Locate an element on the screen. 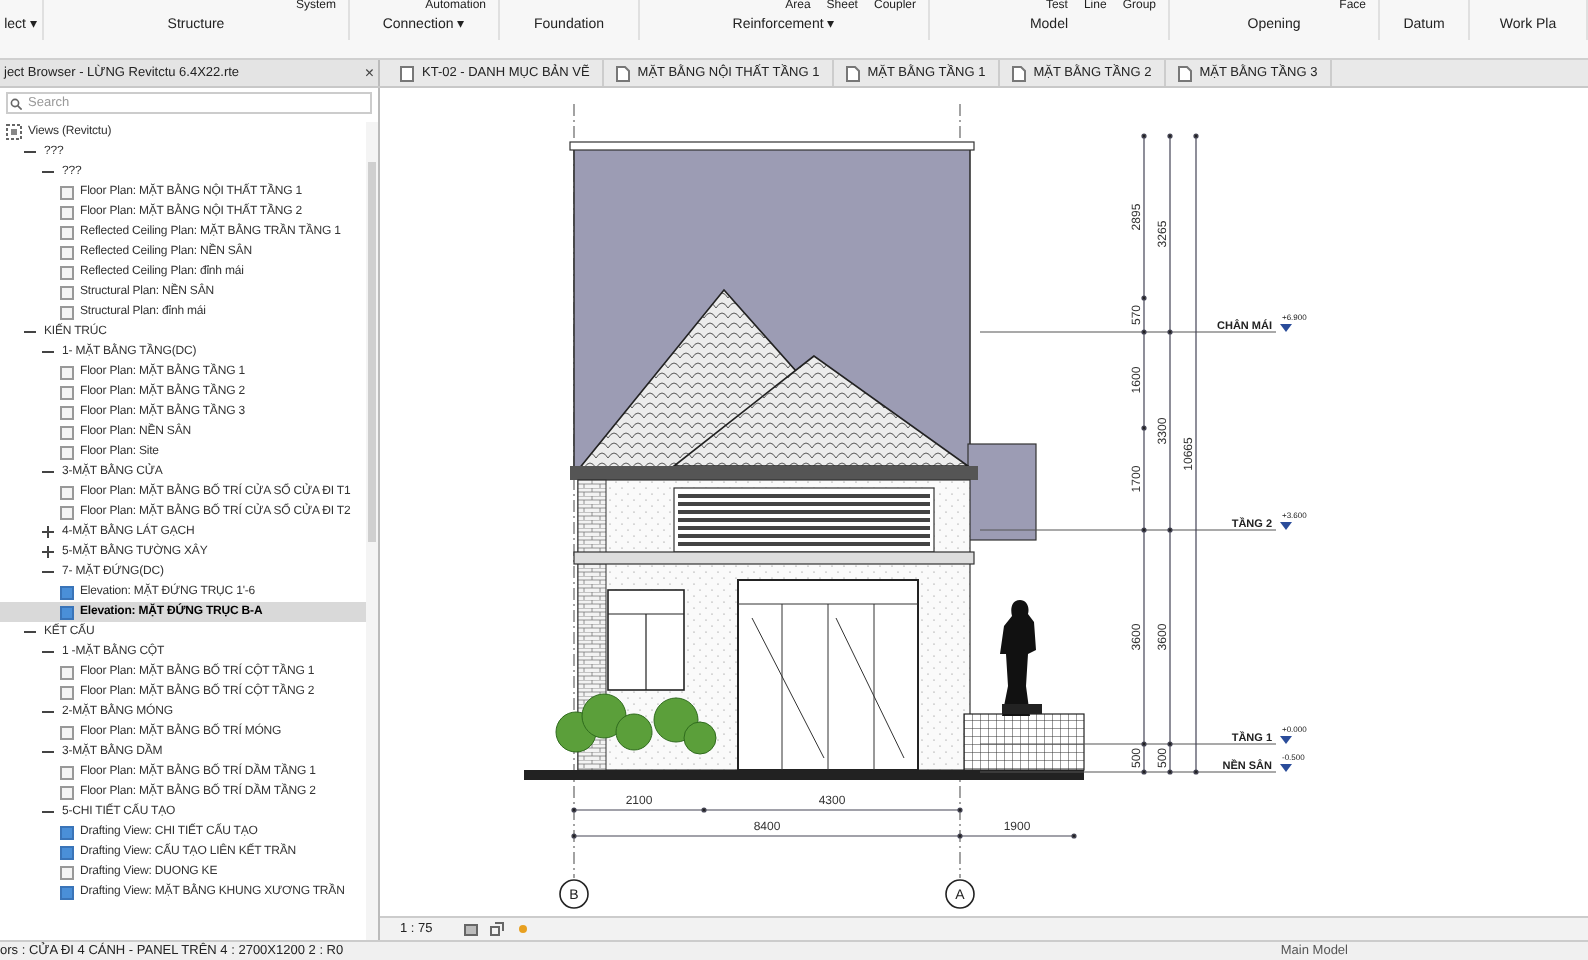 The image size is (1588, 960). close-button: × is located at coordinates (369, 73).